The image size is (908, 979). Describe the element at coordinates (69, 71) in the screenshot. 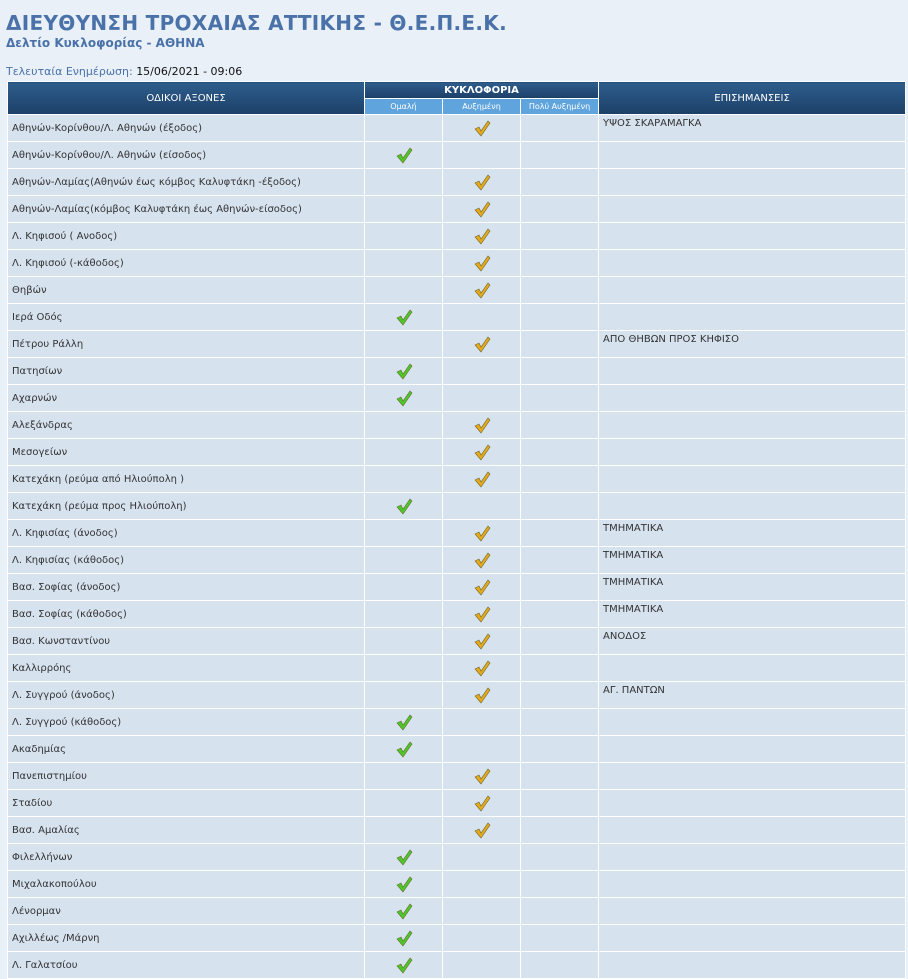

I see `last-updated-label: Τελευταία Ενημέρωση:` at that location.